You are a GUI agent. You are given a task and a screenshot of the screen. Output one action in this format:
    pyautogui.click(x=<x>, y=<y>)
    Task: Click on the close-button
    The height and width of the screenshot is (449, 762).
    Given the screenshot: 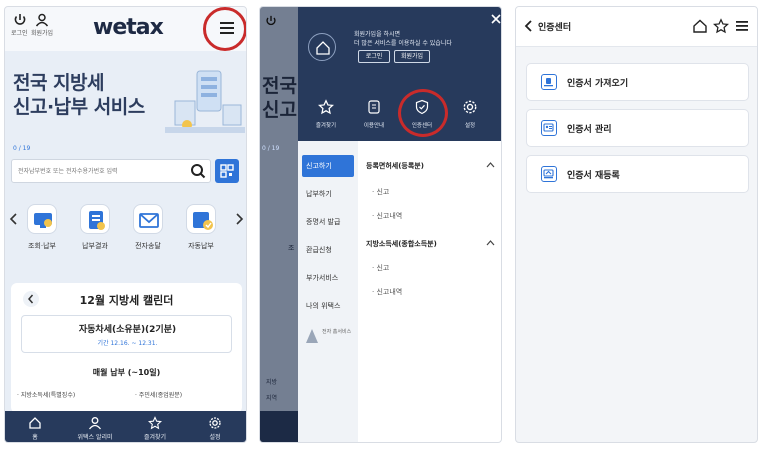 What is the action you would take?
    pyautogui.click(x=495, y=19)
    